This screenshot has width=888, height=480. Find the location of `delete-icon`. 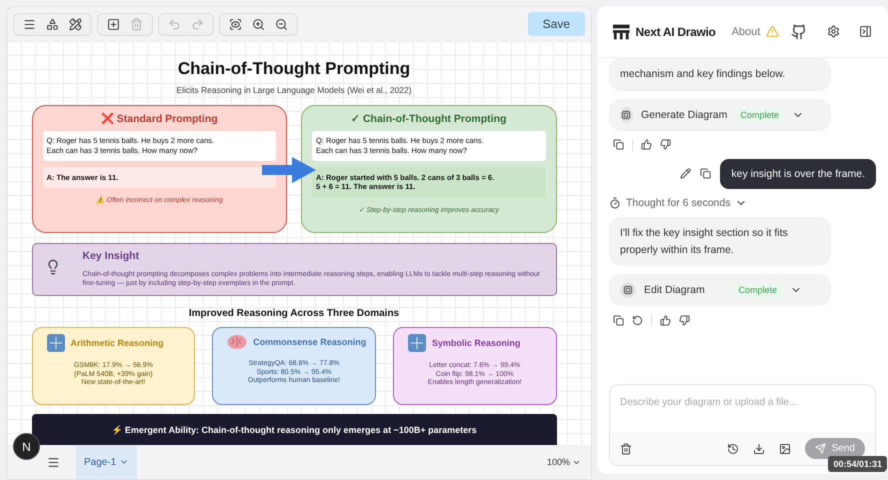

delete-icon is located at coordinates (626, 448).